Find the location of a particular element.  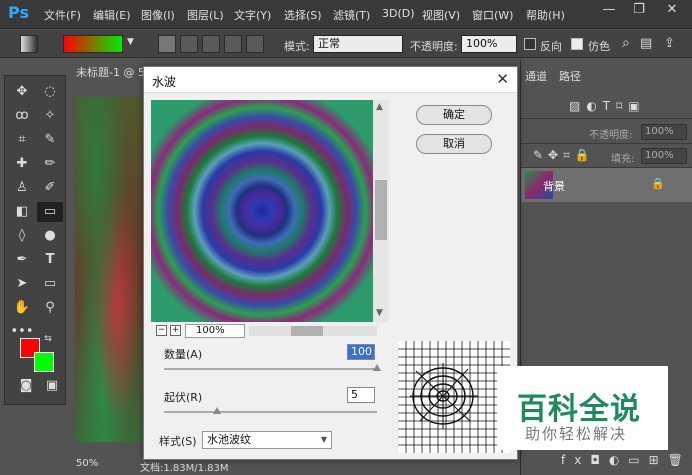

gradient-tool-preset-icon is located at coordinates (29, 44).